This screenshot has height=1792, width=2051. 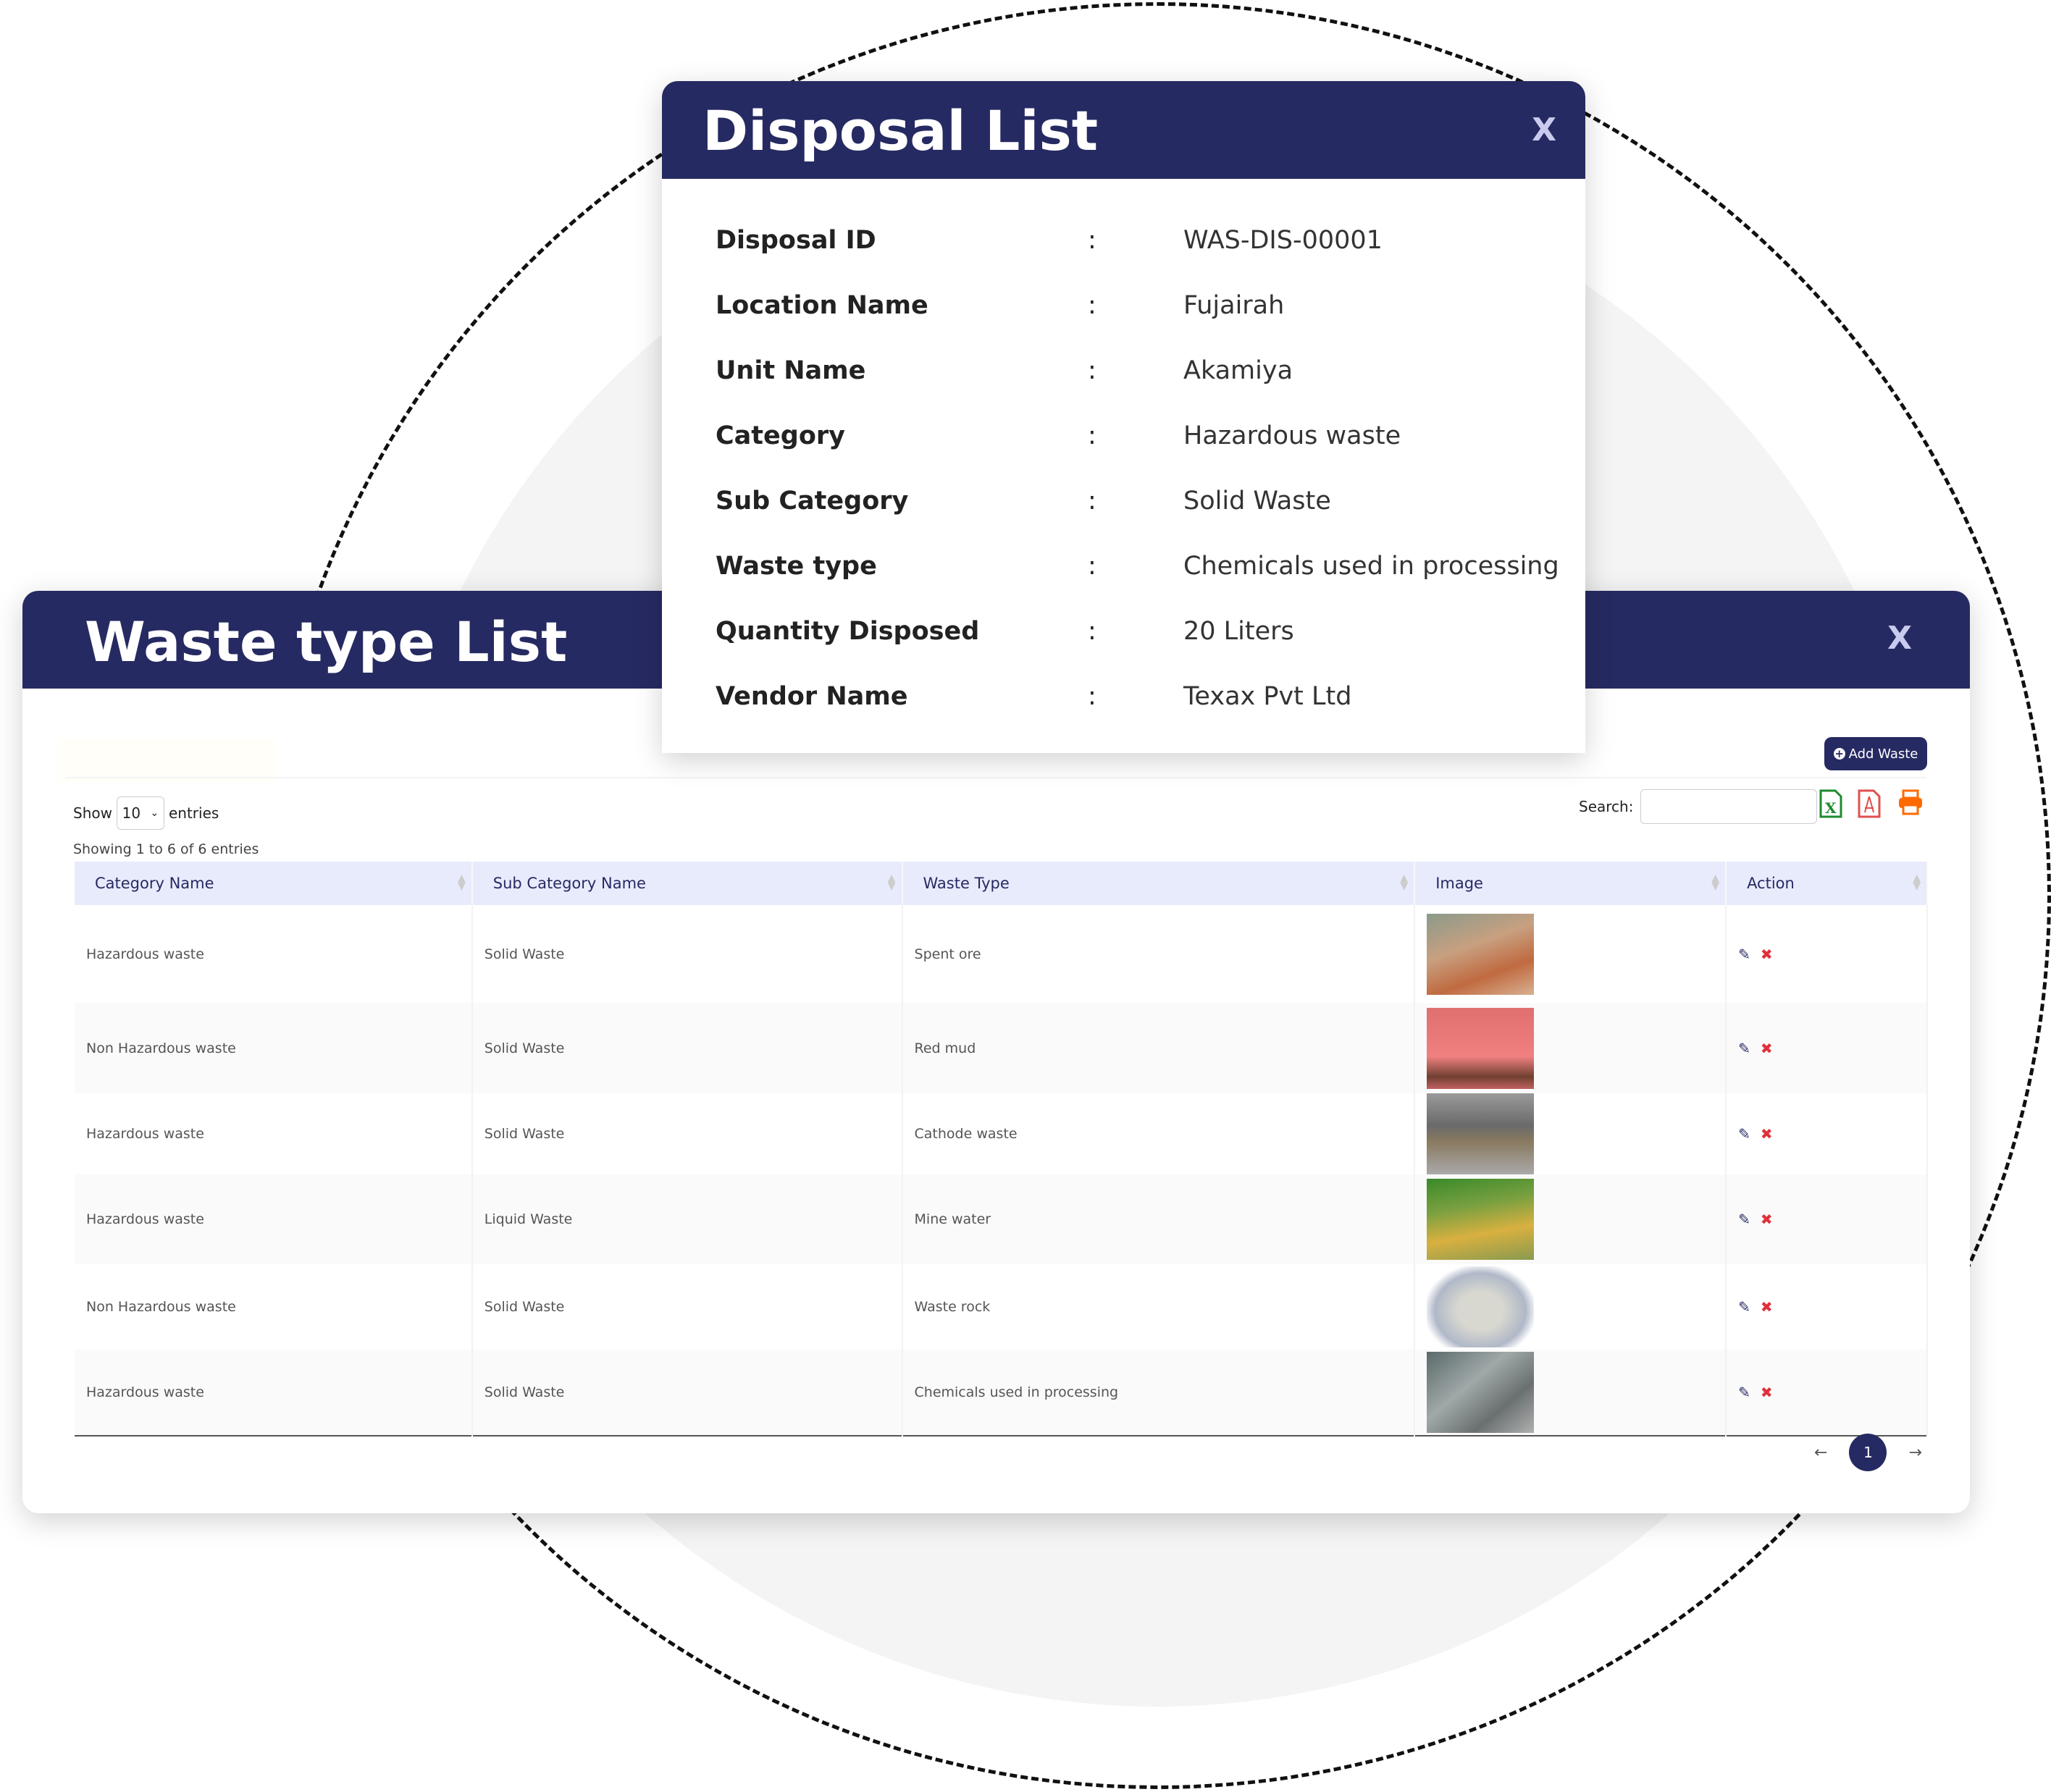 I want to click on detail-value: 20 Liters, so click(x=1239, y=631).